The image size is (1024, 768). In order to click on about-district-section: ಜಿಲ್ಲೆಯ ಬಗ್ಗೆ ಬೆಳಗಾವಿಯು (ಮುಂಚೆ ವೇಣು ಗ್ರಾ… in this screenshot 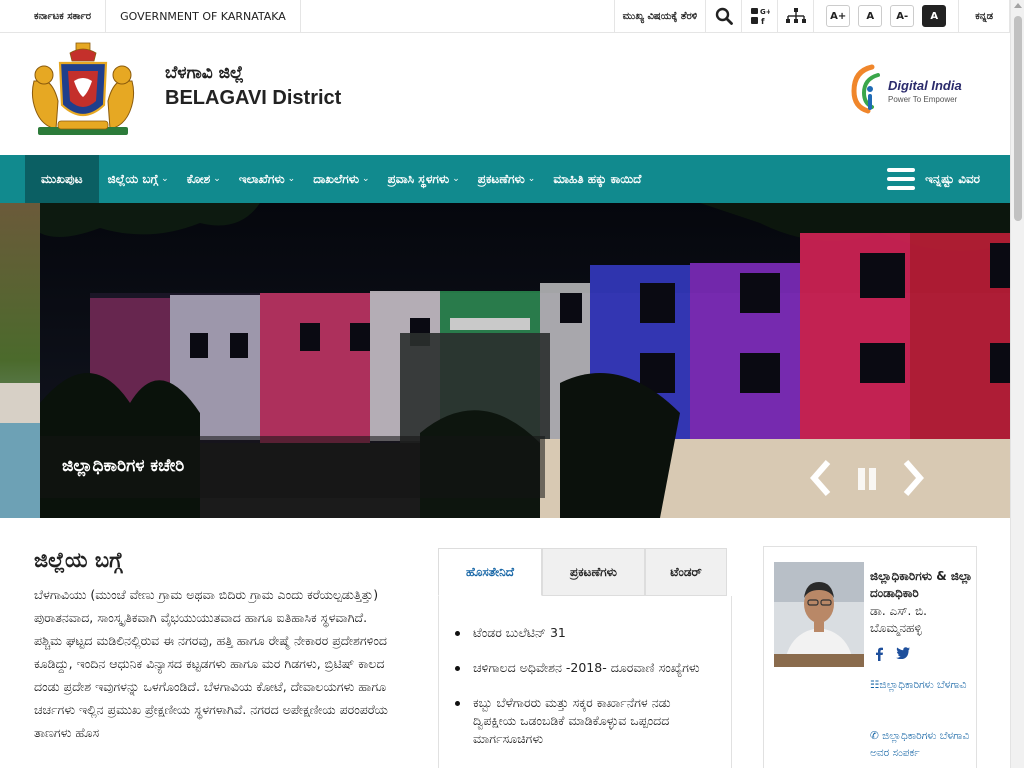, I will do `click(214, 646)`.